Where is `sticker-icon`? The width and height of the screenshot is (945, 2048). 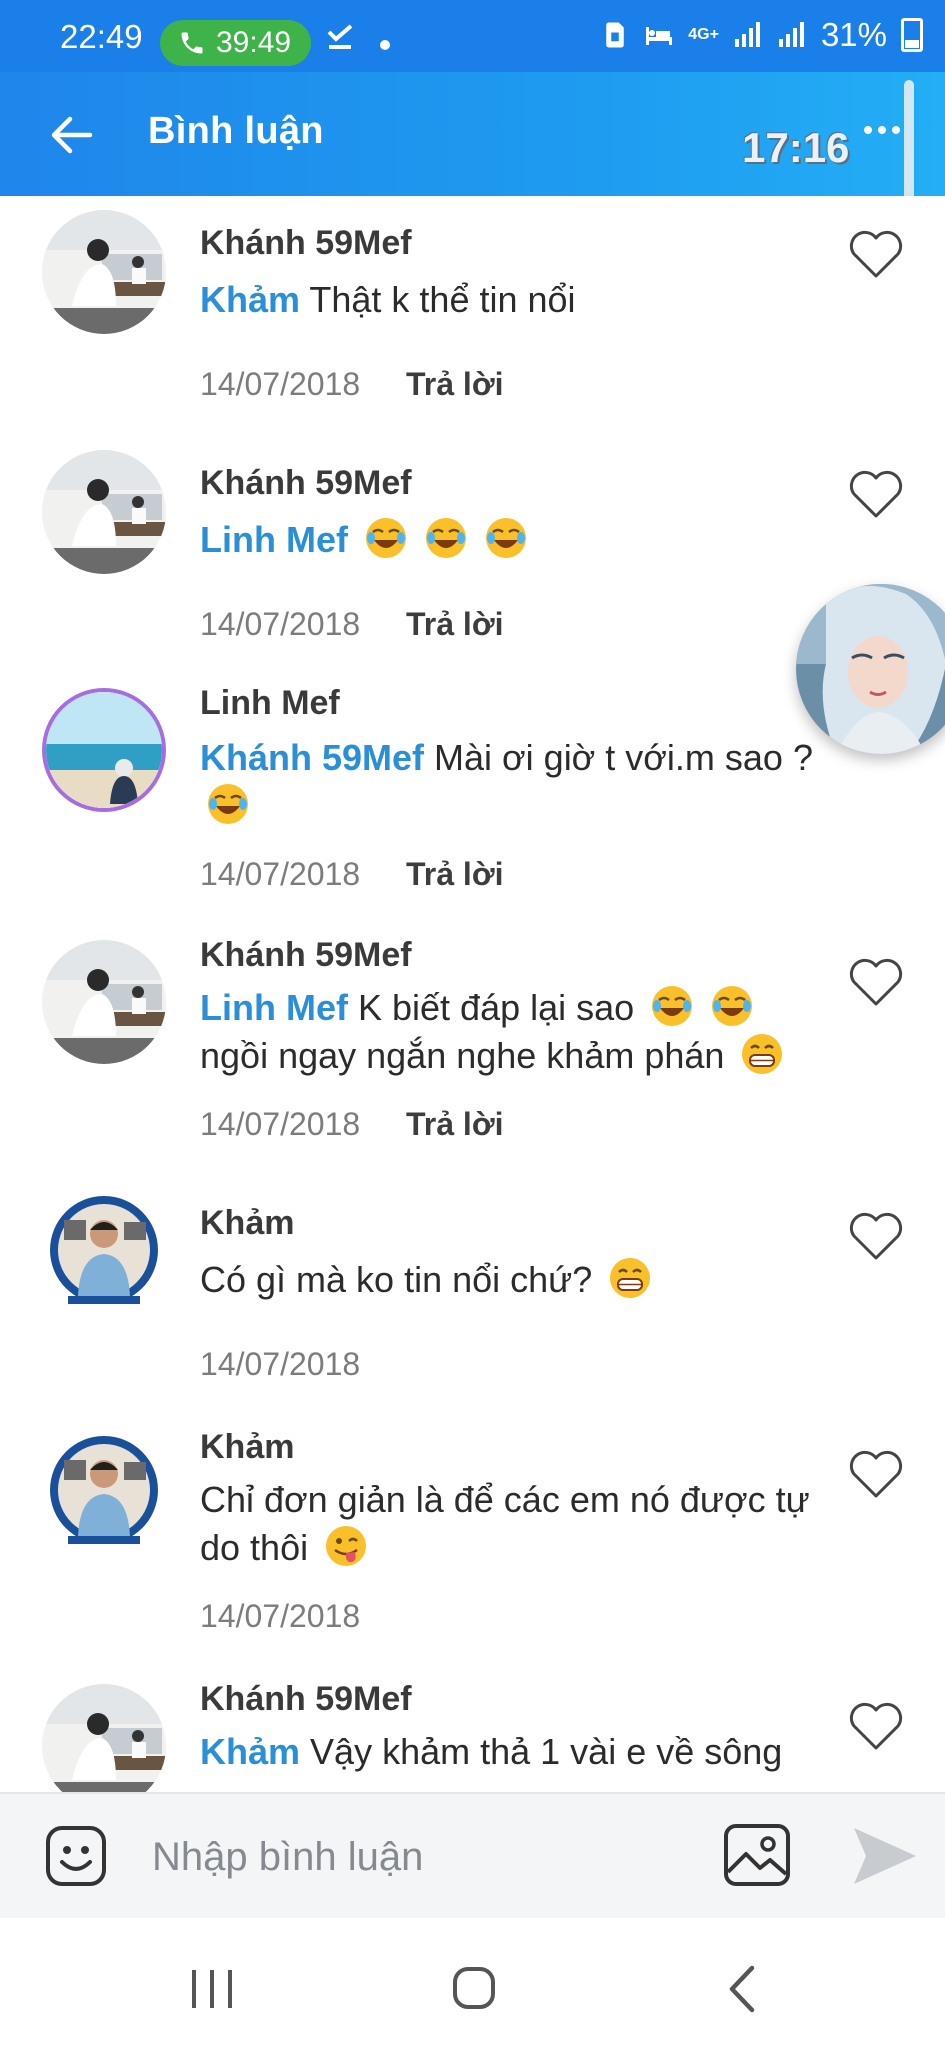
sticker-icon is located at coordinates (76, 1856).